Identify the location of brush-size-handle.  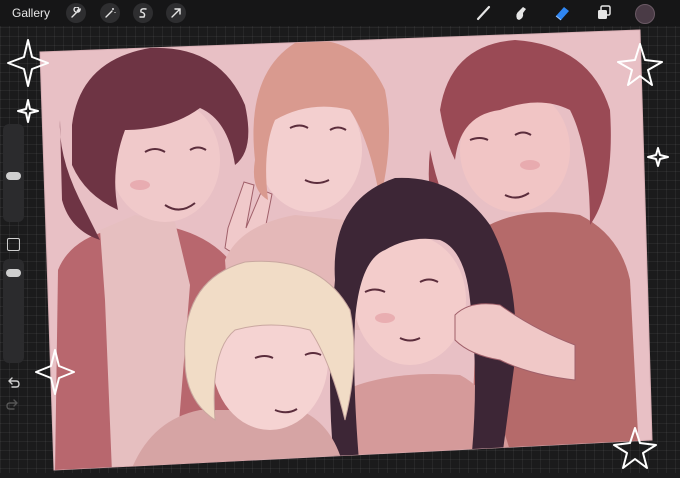
(13, 176).